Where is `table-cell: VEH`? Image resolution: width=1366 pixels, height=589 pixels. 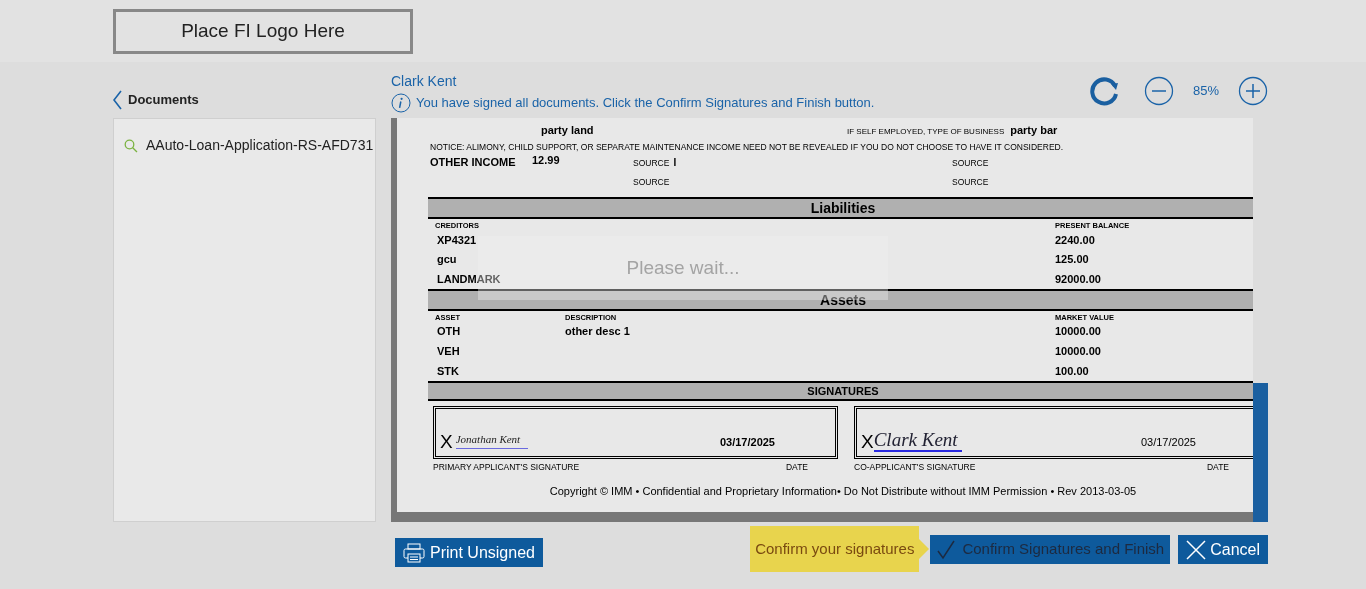
table-cell: VEH is located at coordinates (448, 351).